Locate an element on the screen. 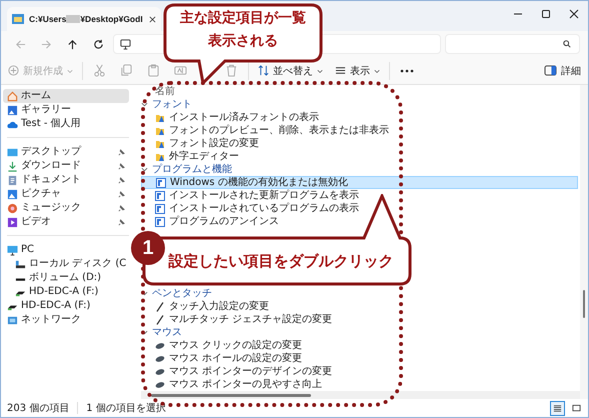 This screenshot has width=589, height=418. callout-text: 主な設定項目が一覧 表示される is located at coordinates (243, 29).